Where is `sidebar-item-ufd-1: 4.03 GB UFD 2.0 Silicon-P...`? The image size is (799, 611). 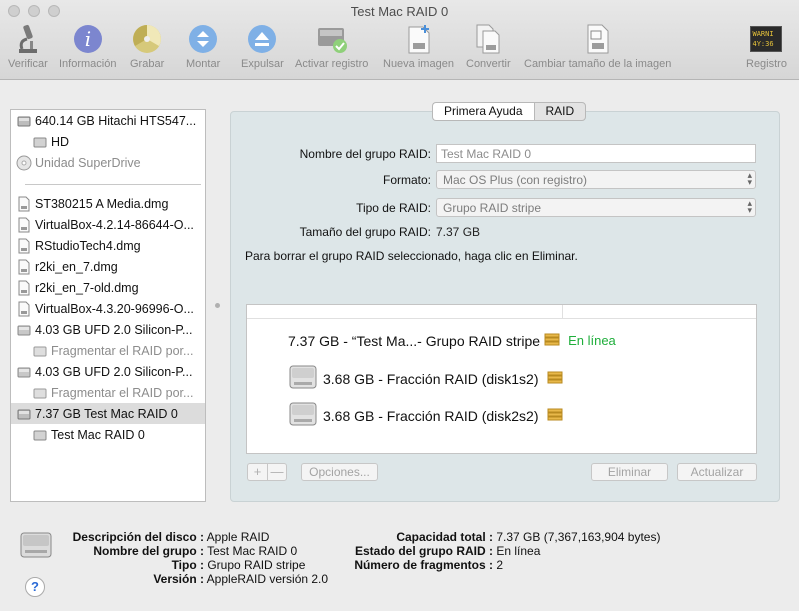
sidebar-item-ufd-1: 4.03 GB UFD 2.0 Silicon-P... is located at coordinates (108, 329).